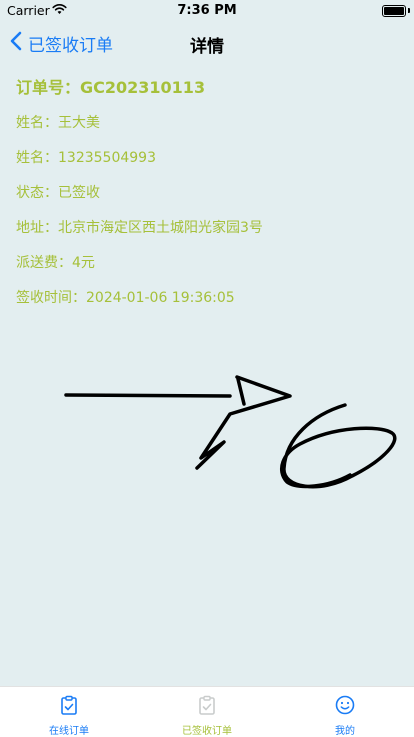  What do you see at coordinates (207, 47) in the screenshot?
I see `page-title: 详情` at bounding box center [207, 47].